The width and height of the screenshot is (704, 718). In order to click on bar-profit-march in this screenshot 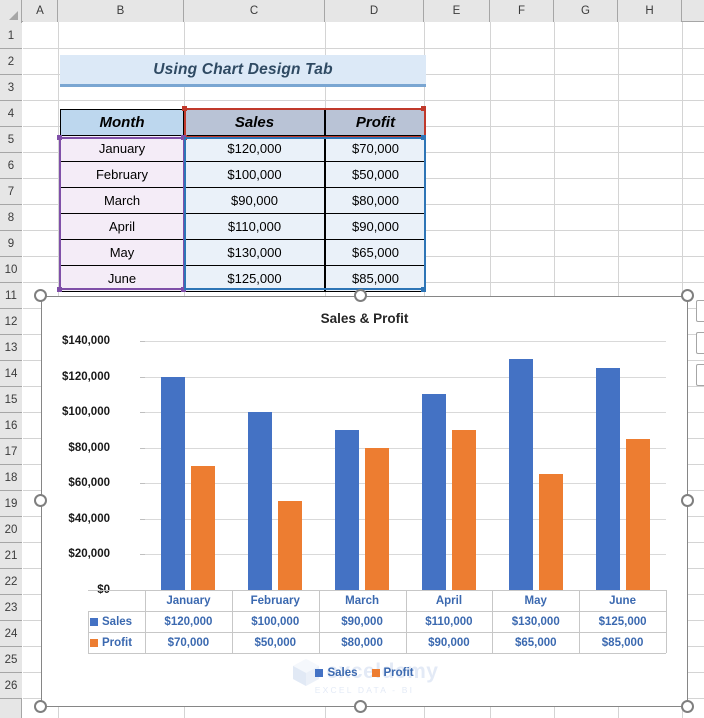, I will do `click(377, 518)`.